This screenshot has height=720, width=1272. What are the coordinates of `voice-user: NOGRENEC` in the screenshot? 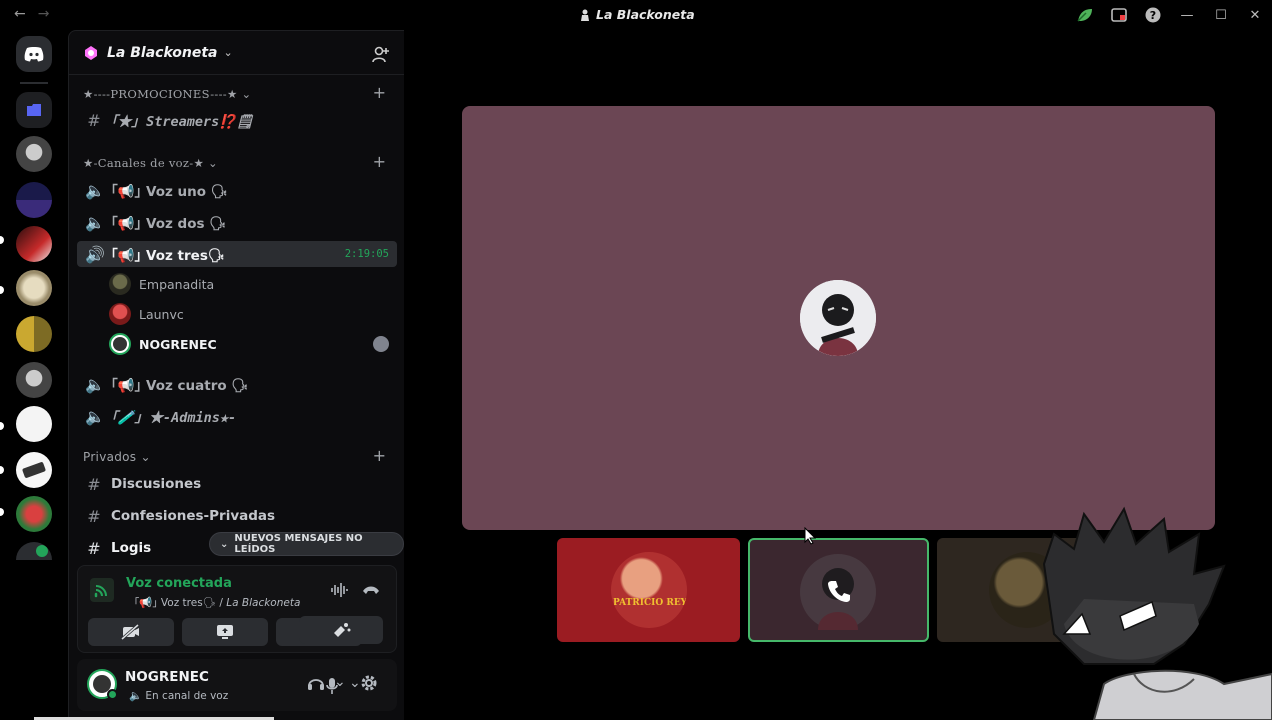 It's located at (259, 344).